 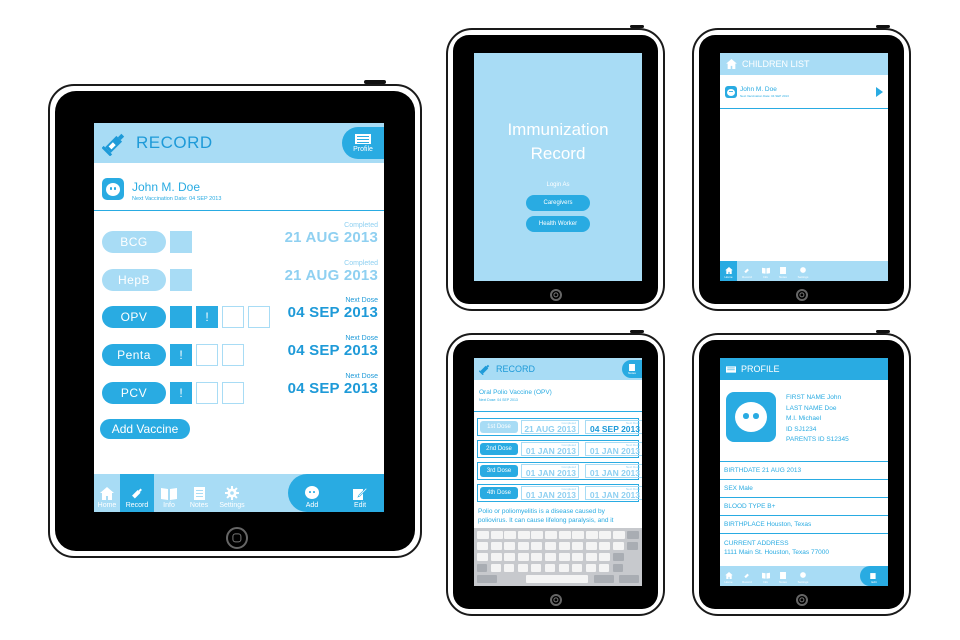 I want to click on add-vaccine-button: Add Vaccine, so click(x=145, y=429).